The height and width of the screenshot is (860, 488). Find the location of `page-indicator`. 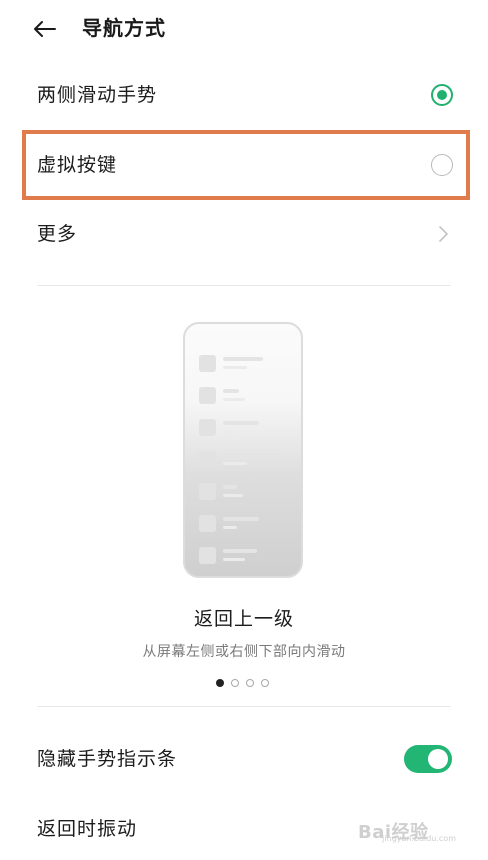

page-indicator is located at coordinates (244, 684).